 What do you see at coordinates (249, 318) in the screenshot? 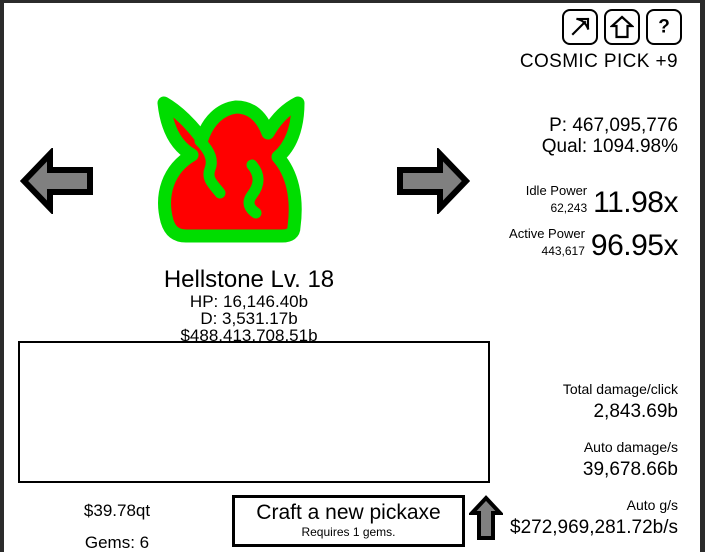
I see `monster-damage: D: 3,531.17b` at bounding box center [249, 318].